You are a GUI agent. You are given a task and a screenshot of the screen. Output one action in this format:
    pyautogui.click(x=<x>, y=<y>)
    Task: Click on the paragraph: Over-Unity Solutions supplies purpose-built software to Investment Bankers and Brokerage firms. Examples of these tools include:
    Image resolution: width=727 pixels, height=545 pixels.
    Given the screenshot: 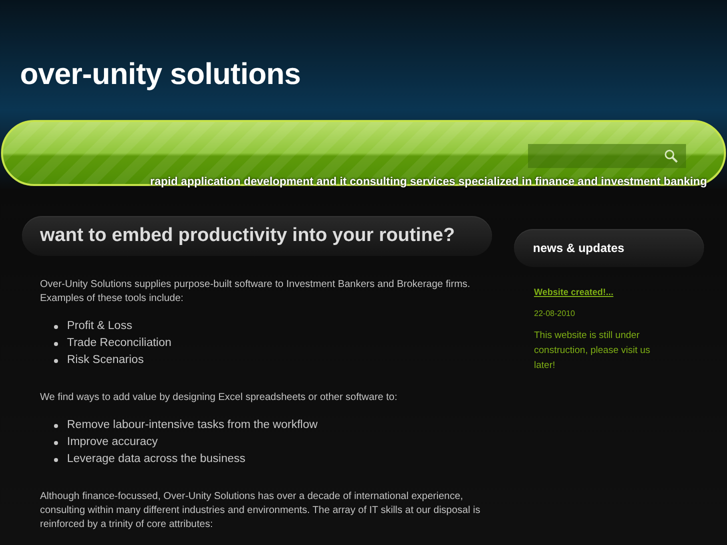 What is the action you would take?
    pyautogui.click(x=256, y=292)
    